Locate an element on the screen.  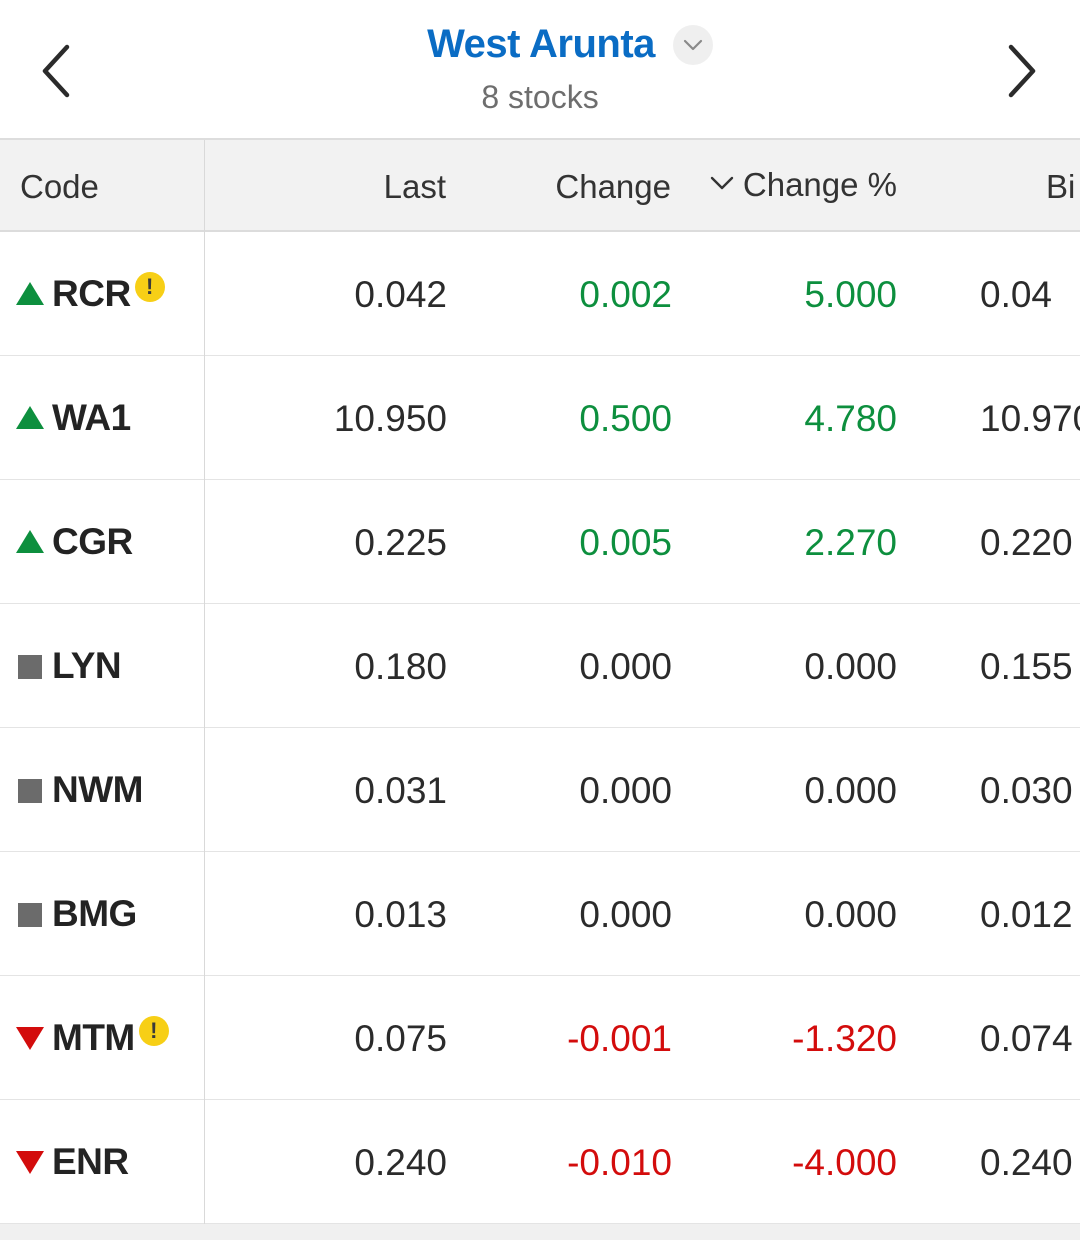
stock-code-cell: RCR! is located at coordinates (89, 293).